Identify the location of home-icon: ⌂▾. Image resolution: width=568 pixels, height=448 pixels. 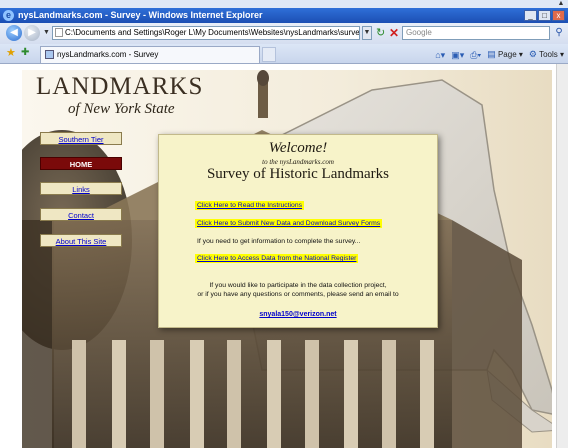
(440, 55).